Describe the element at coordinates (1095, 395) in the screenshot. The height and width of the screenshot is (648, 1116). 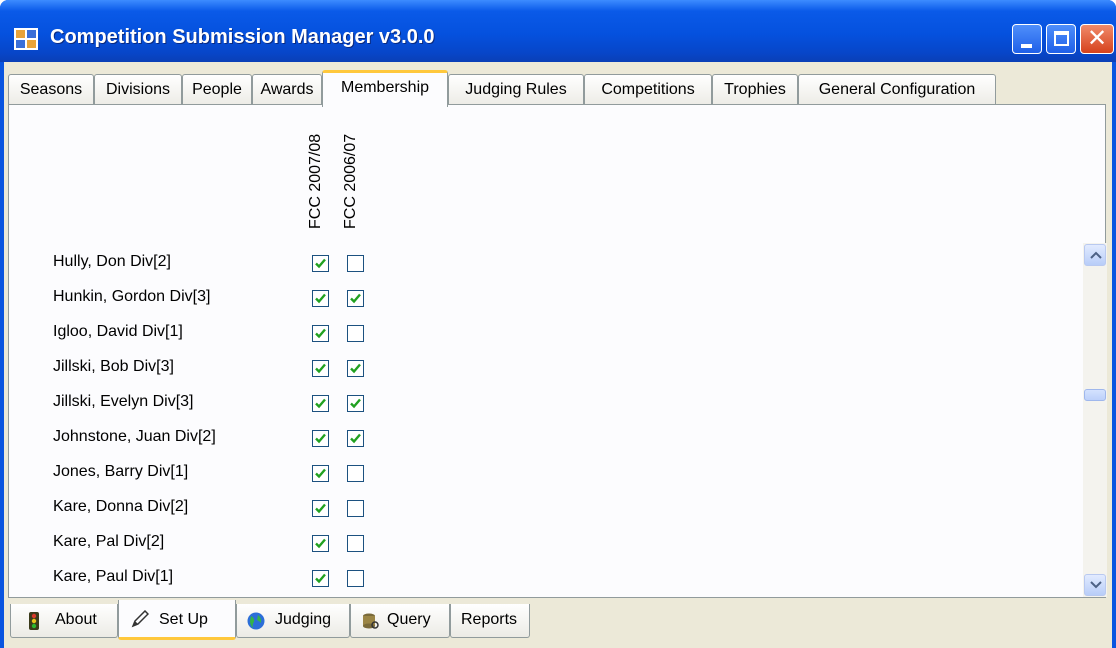
I see `scroll-thumb` at that location.